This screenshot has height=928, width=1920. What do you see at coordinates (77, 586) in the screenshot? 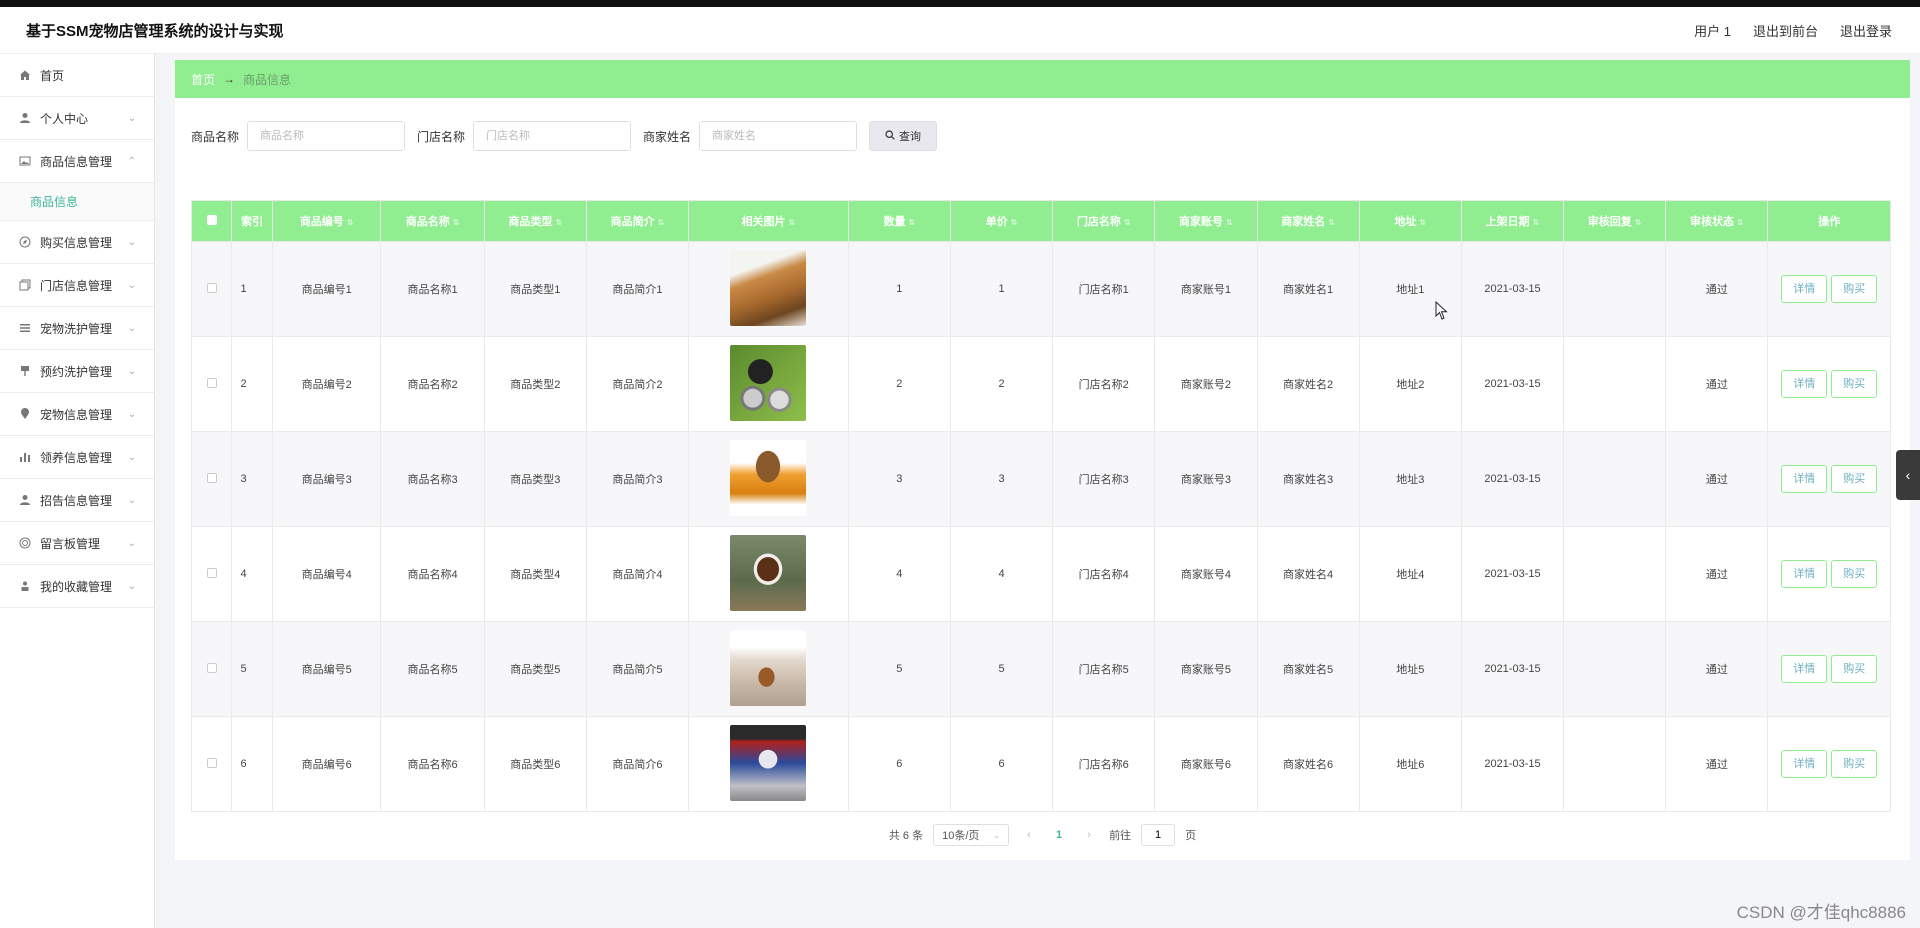
I see `sidebar-item-favorites: 我的收藏管理 ⌄` at bounding box center [77, 586].